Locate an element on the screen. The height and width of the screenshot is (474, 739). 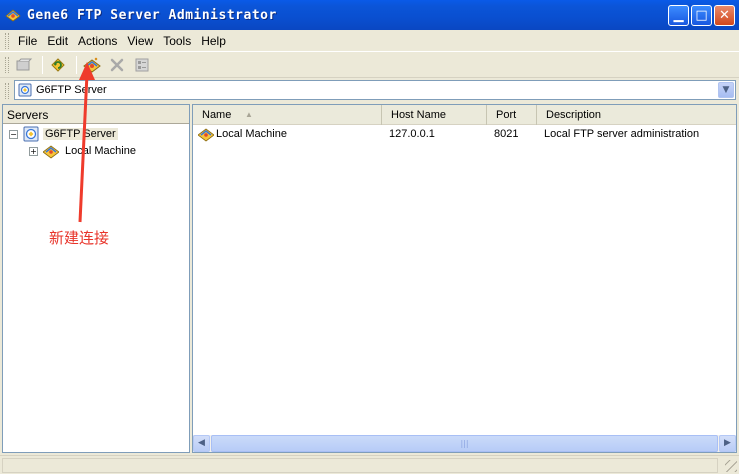
menu-edit: Edit is located at coordinates (57, 41).